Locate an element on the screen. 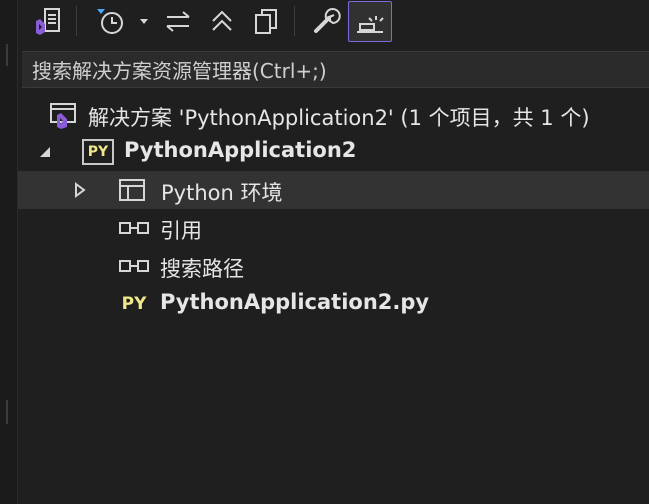 The image size is (649, 504). vs-document-icon is located at coordinates (48, 21).